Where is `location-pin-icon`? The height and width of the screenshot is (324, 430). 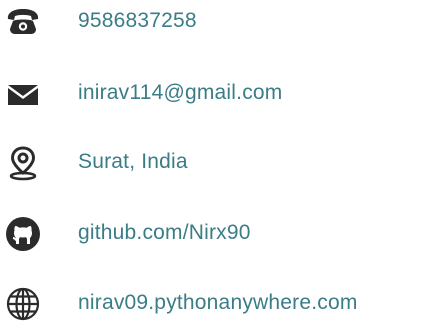
location-pin-icon is located at coordinates (23, 163).